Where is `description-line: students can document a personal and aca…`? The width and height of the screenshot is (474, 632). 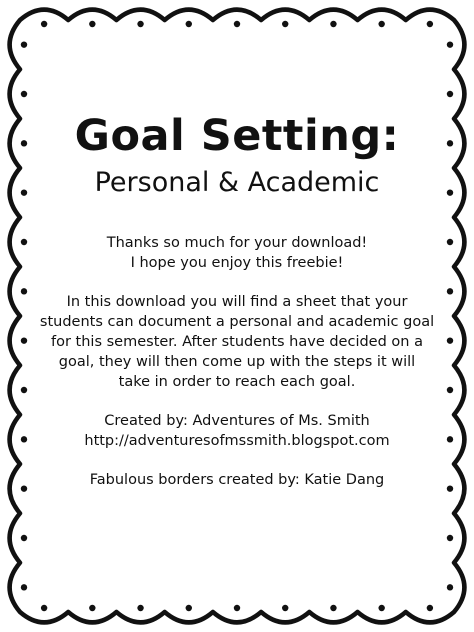 description-line: students can document a personal and aca… is located at coordinates (237, 322).